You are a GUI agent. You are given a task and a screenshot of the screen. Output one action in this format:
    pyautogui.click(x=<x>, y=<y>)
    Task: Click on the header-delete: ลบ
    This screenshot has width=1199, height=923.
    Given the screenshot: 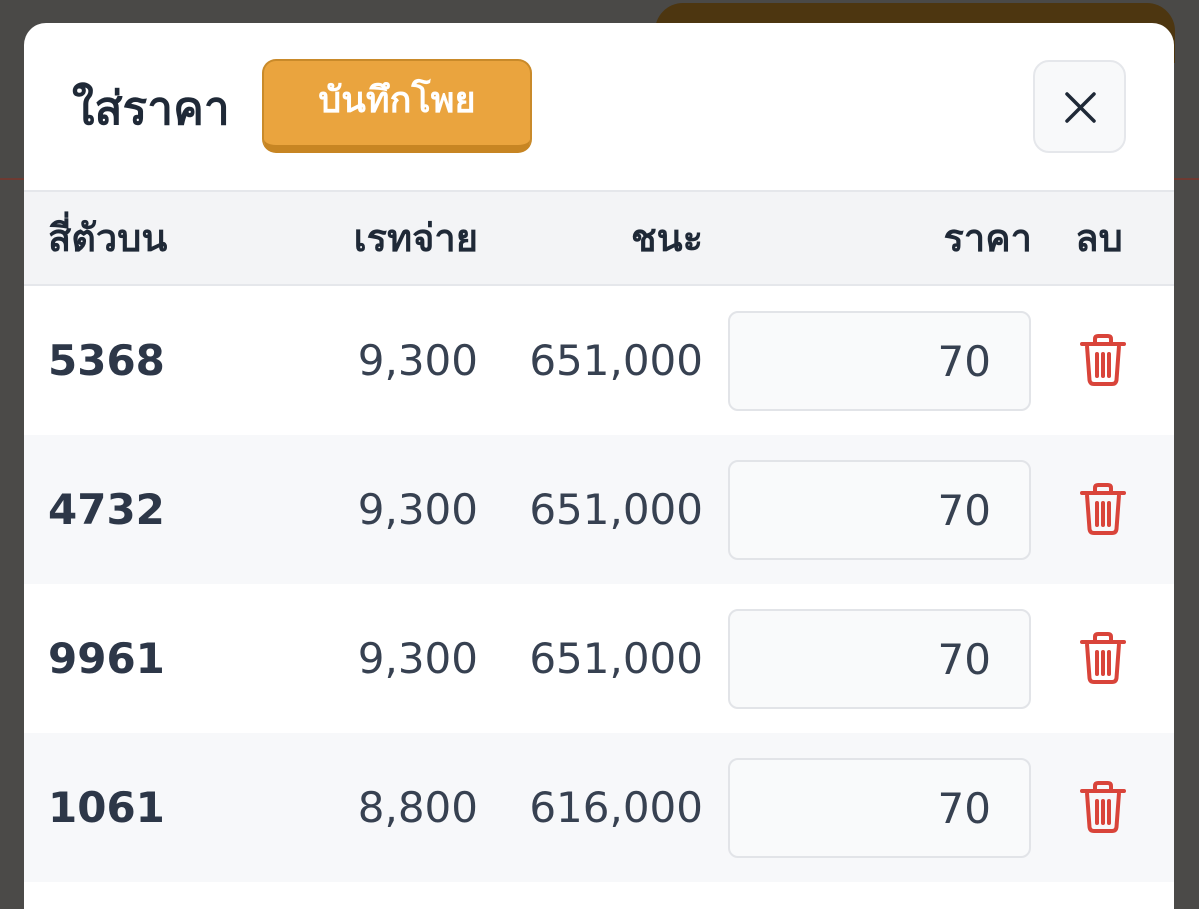 What is the action you would take?
    pyautogui.click(x=1099, y=238)
    